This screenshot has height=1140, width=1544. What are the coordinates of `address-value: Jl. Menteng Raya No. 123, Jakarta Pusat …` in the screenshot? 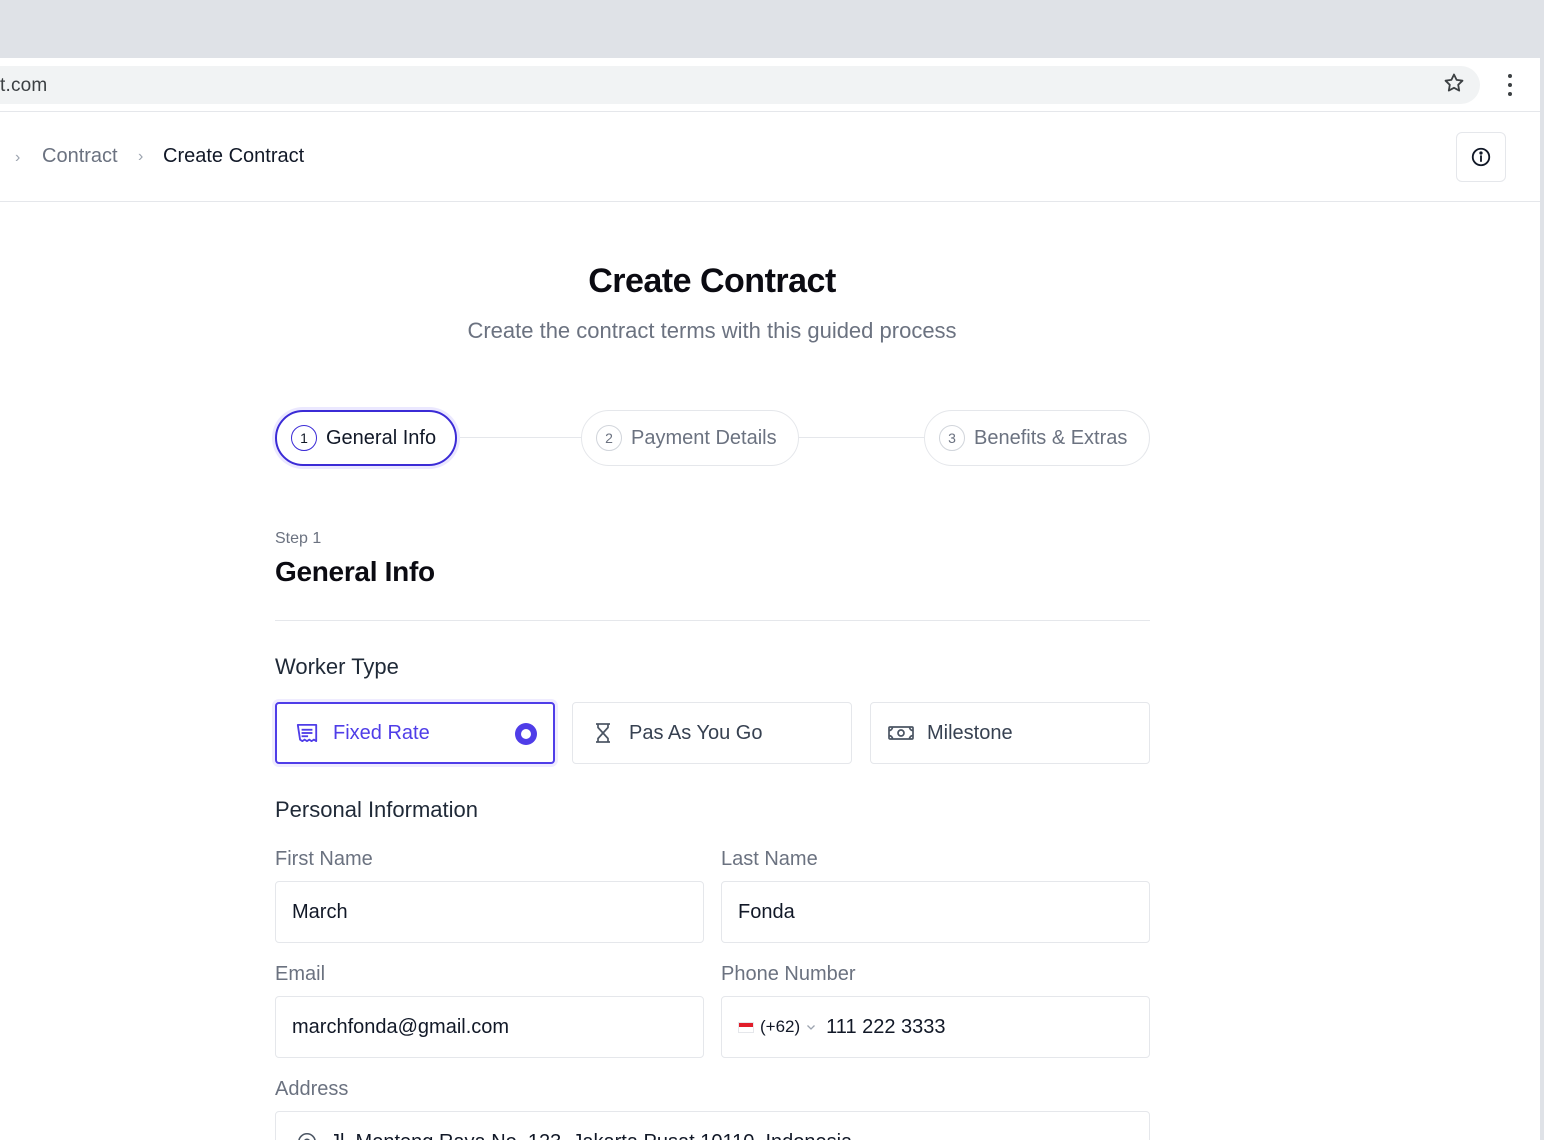 It's located at (591, 1135).